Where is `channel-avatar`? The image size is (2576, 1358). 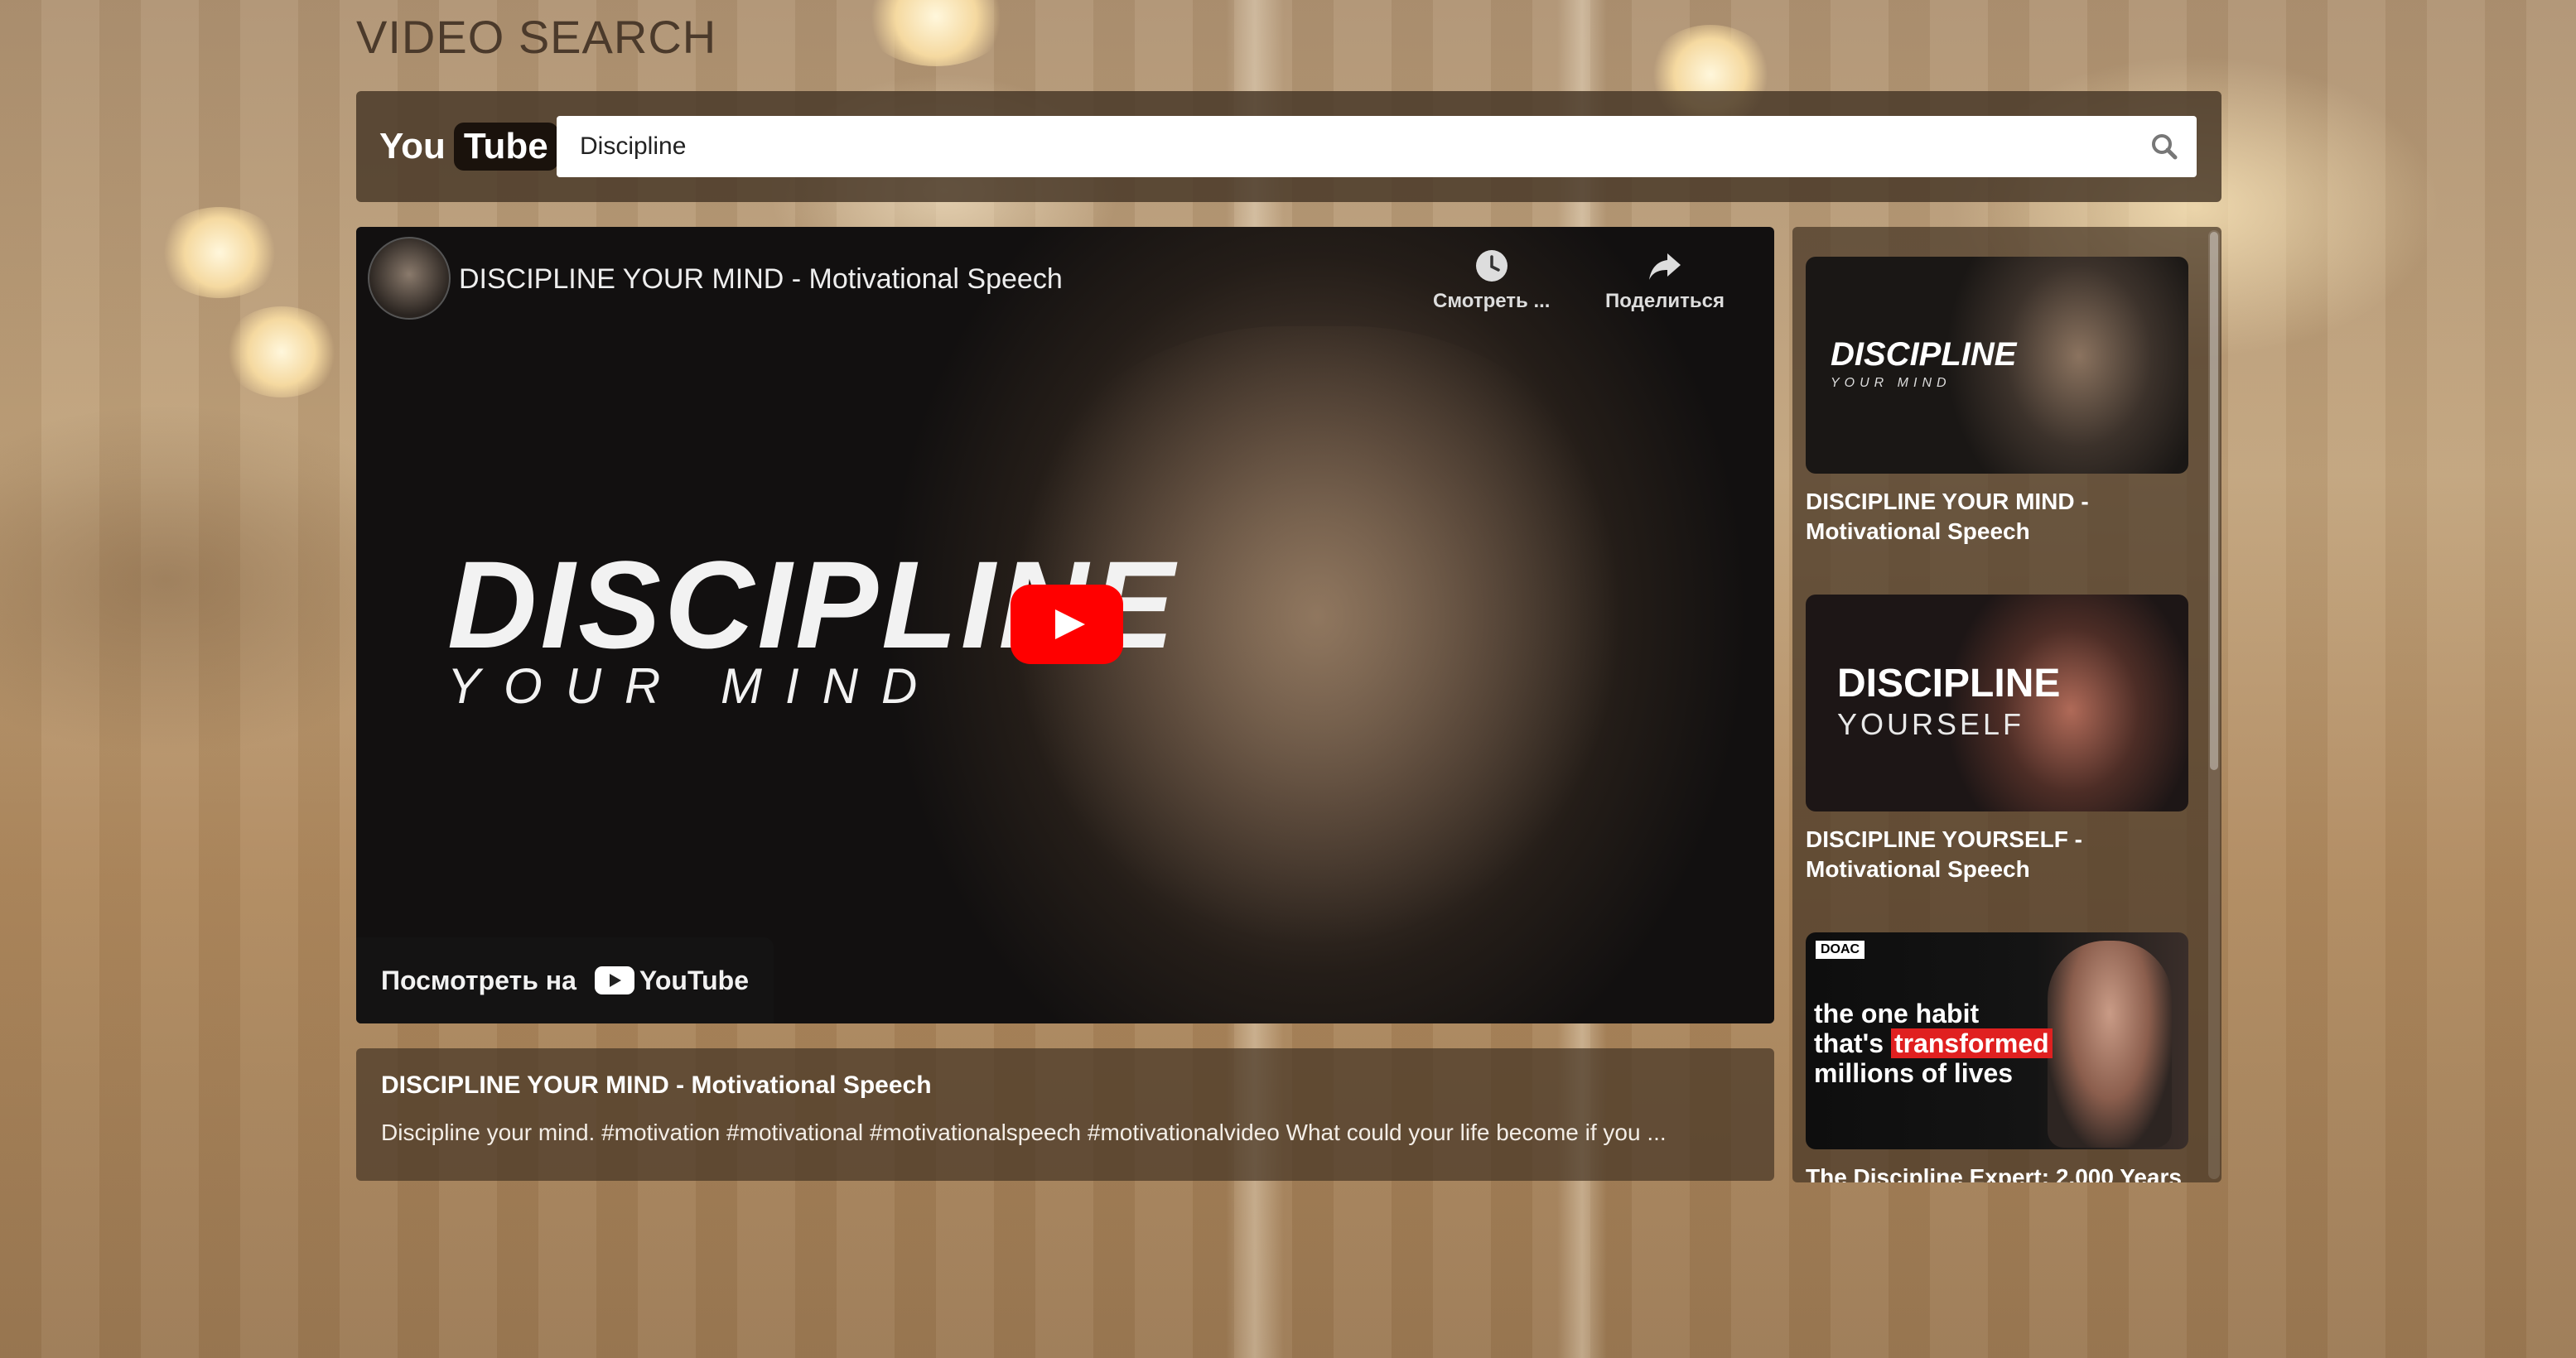
channel-avatar is located at coordinates (409, 278).